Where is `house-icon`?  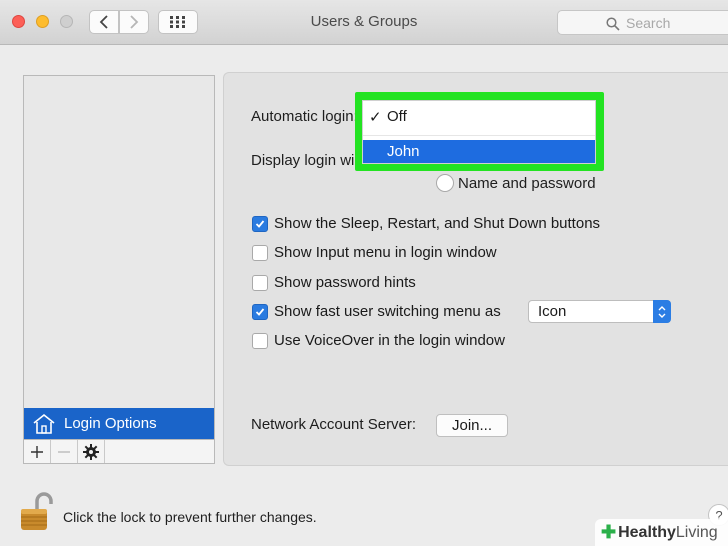
house-icon is located at coordinates (44, 424).